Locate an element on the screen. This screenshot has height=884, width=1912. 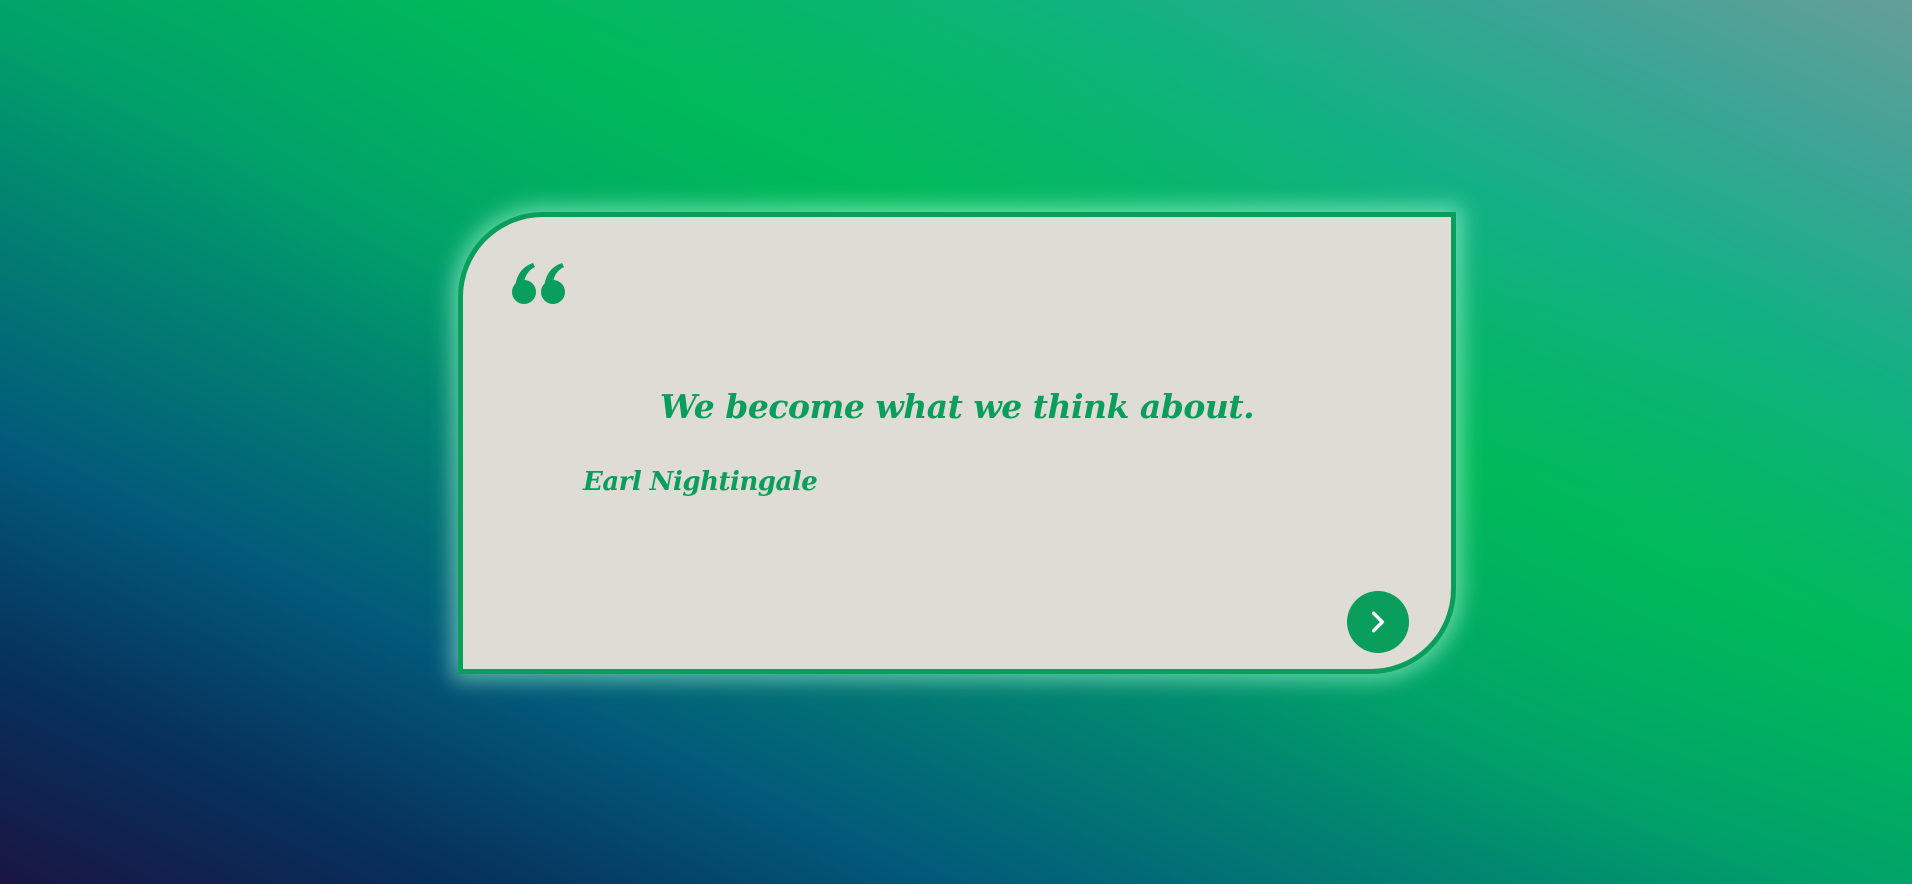
quote-text: We become what we think about. is located at coordinates (957, 406).